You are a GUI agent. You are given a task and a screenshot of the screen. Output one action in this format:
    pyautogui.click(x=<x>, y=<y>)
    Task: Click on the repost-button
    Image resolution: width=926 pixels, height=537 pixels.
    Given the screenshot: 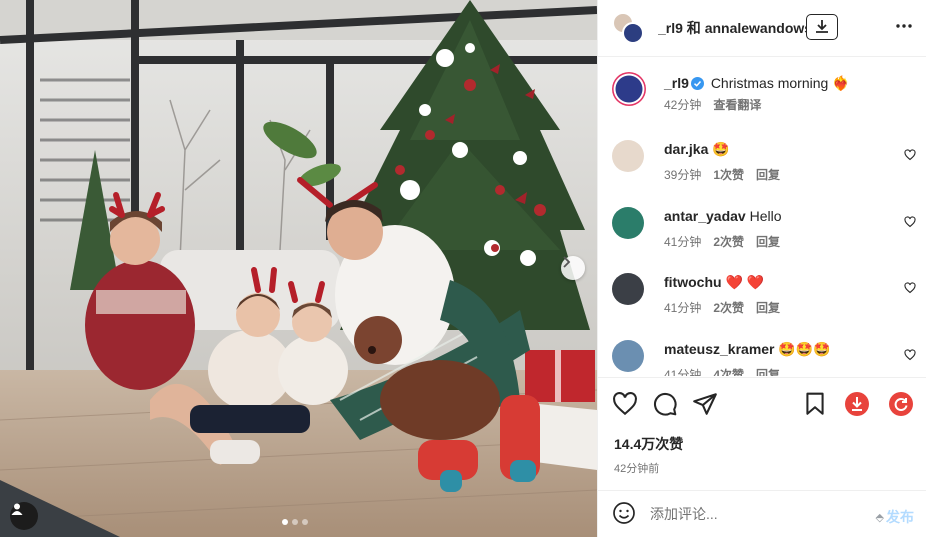 What is the action you would take?
    pyautogui.click(x=901, y=405)
    